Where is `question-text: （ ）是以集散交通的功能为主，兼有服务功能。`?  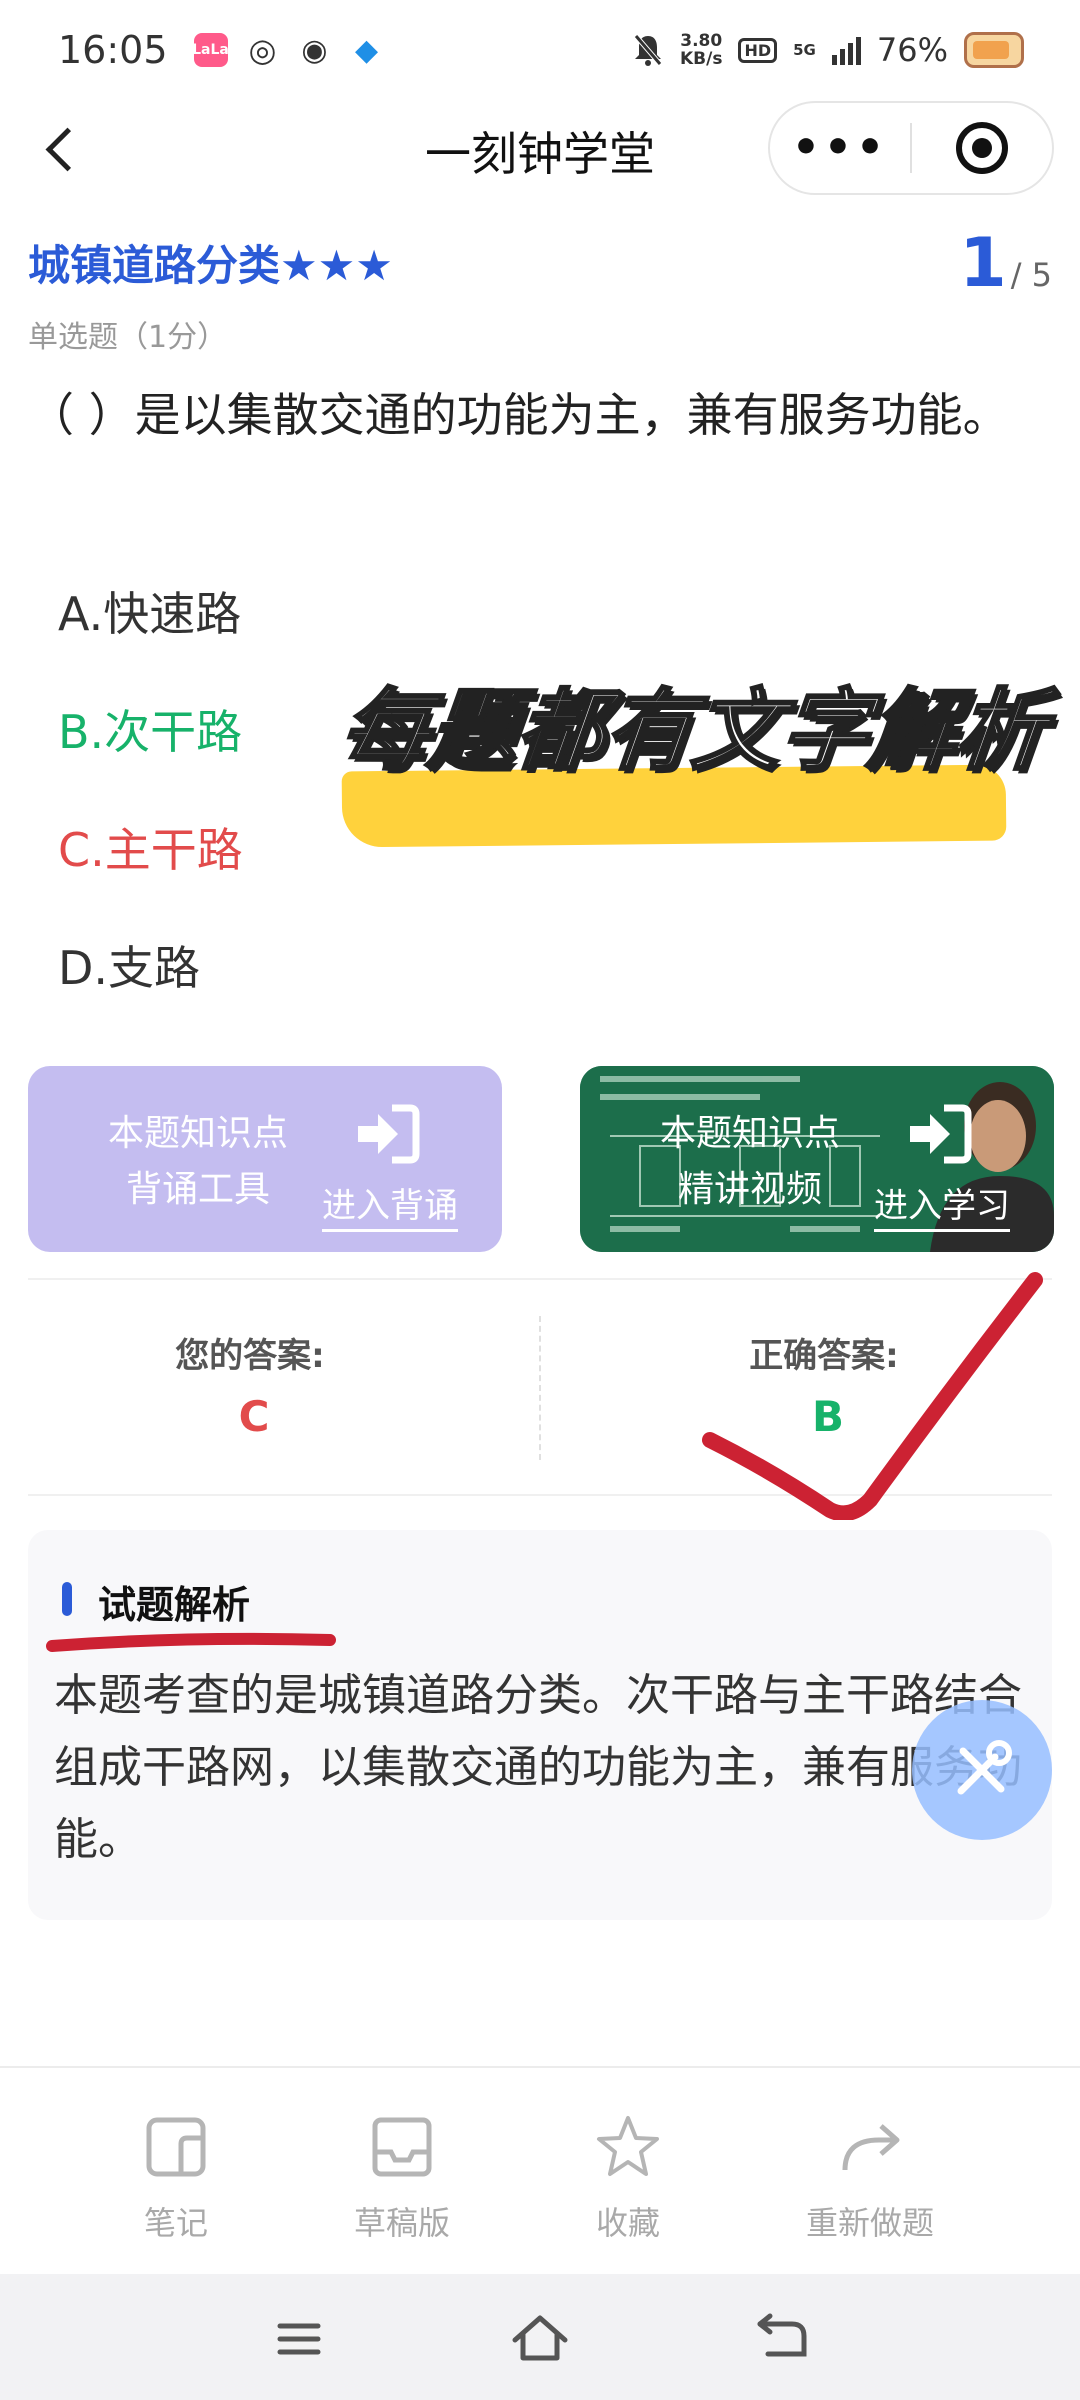 question-text: （ ）是以集散交通的功能为主，兼有服务功能。 is located at coordinates (518, 415).